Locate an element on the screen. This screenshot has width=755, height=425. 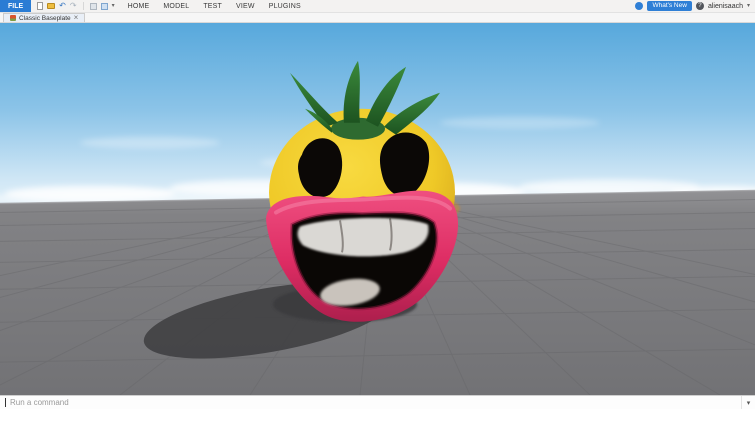
place-icon is located at coordinates (13, 18).